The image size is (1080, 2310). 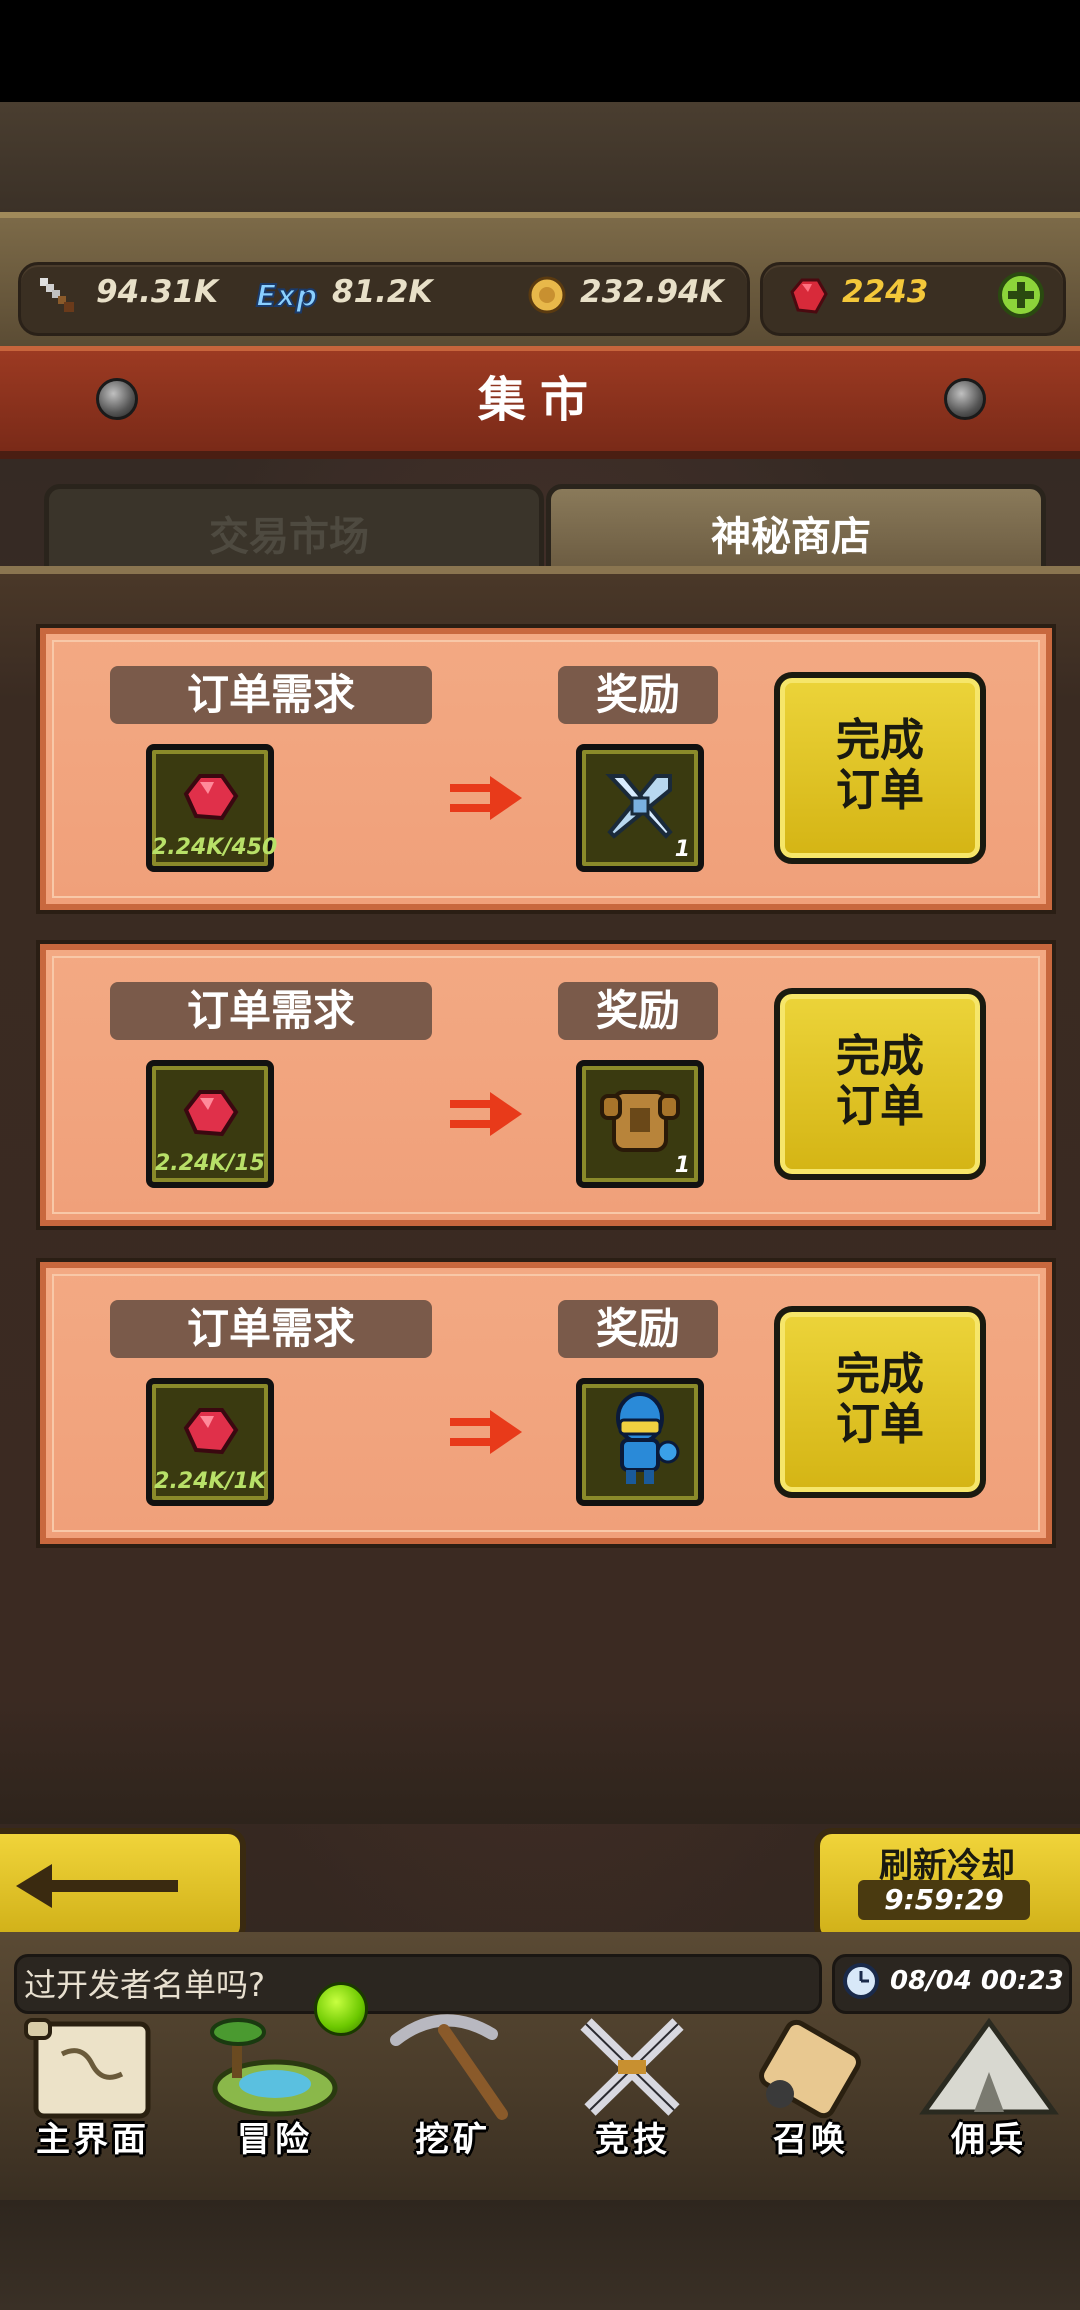 What do you see at coordinates (989, 2066) in the screenshot?
I see `tent-icon` at bounding box center [989, 2066].